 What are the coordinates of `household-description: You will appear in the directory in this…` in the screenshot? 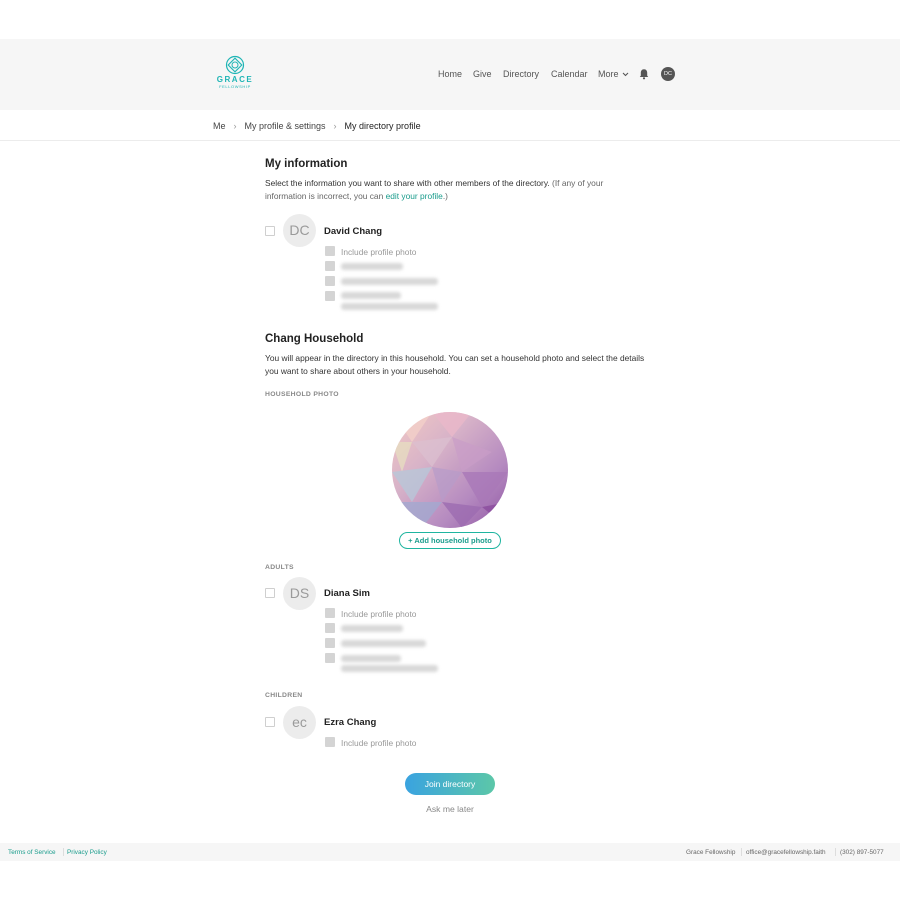 It's located at (455, 364).